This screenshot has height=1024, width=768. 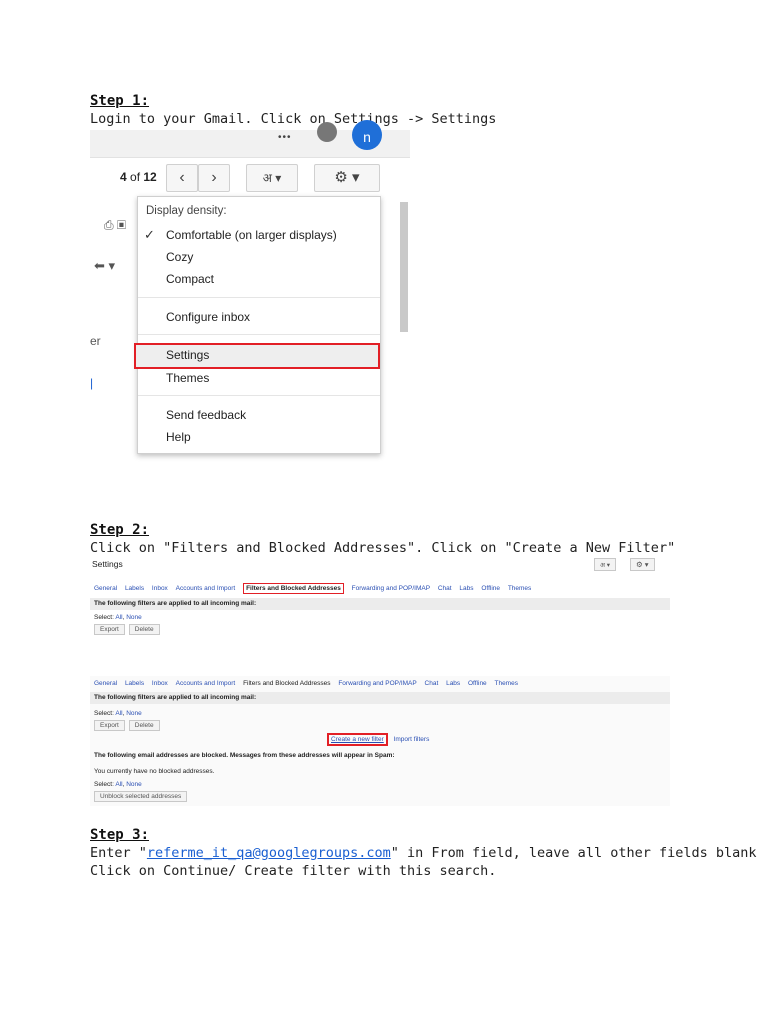 What do you see at coordinates (186, 211) in the screenshot?
I see `display-density-header: Display density:` at bounding box center [186, 211].